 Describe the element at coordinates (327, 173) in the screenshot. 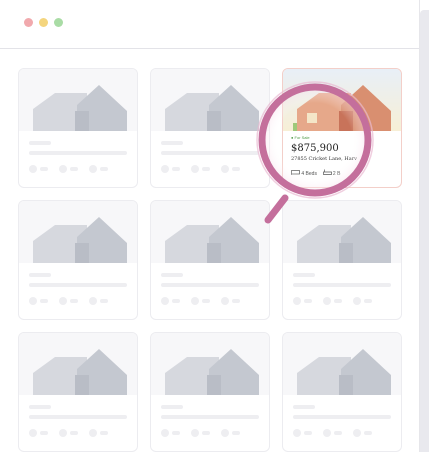

I see `bath-icon` at that location.